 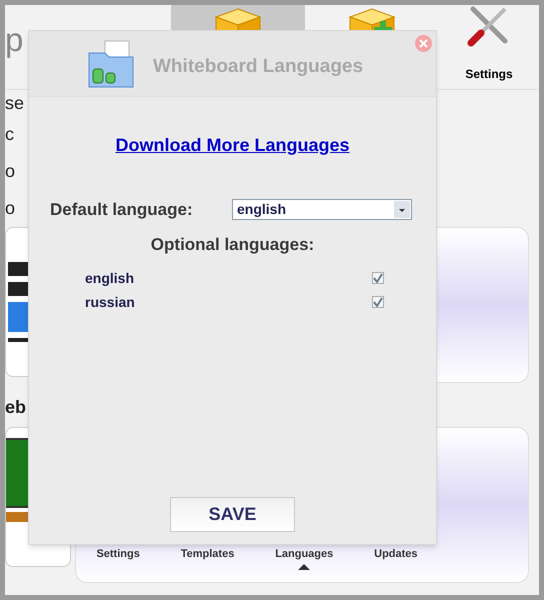 I want to click on optional-languages-label: Optional languages:, so click(x=232, y=245).